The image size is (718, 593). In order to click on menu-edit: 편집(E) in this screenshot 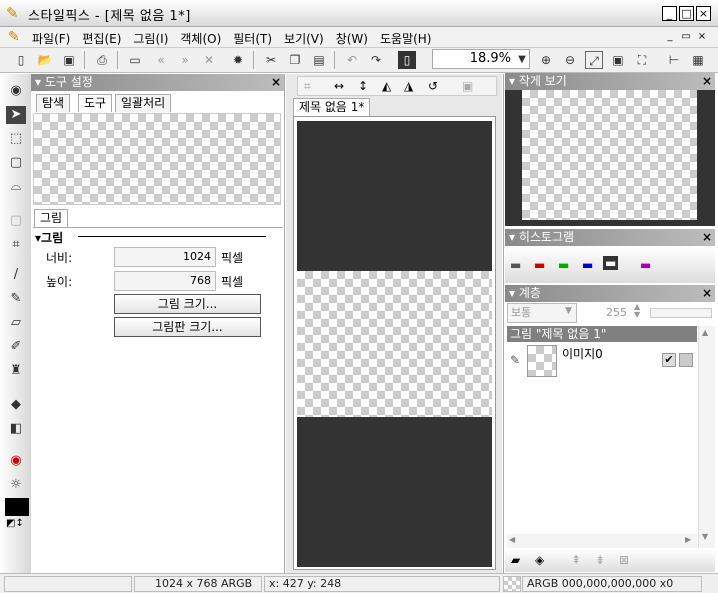, I will do `click(101, 38)`.